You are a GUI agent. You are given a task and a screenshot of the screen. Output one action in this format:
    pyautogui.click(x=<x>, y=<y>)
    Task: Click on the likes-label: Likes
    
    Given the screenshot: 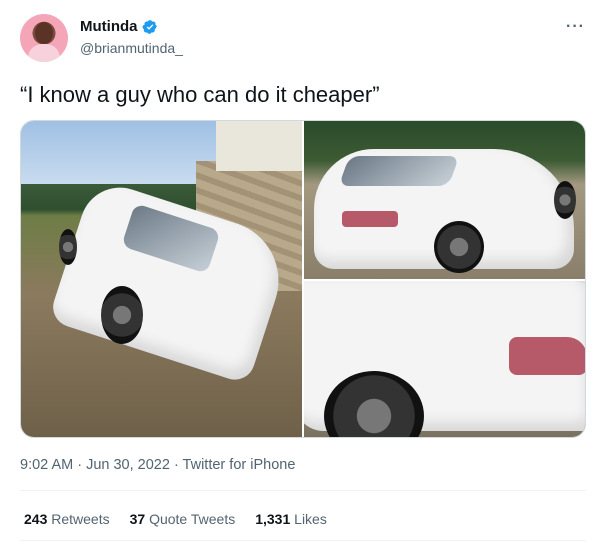 What is the action you would take?
    pyautogui.click(x=310, y=519)
    